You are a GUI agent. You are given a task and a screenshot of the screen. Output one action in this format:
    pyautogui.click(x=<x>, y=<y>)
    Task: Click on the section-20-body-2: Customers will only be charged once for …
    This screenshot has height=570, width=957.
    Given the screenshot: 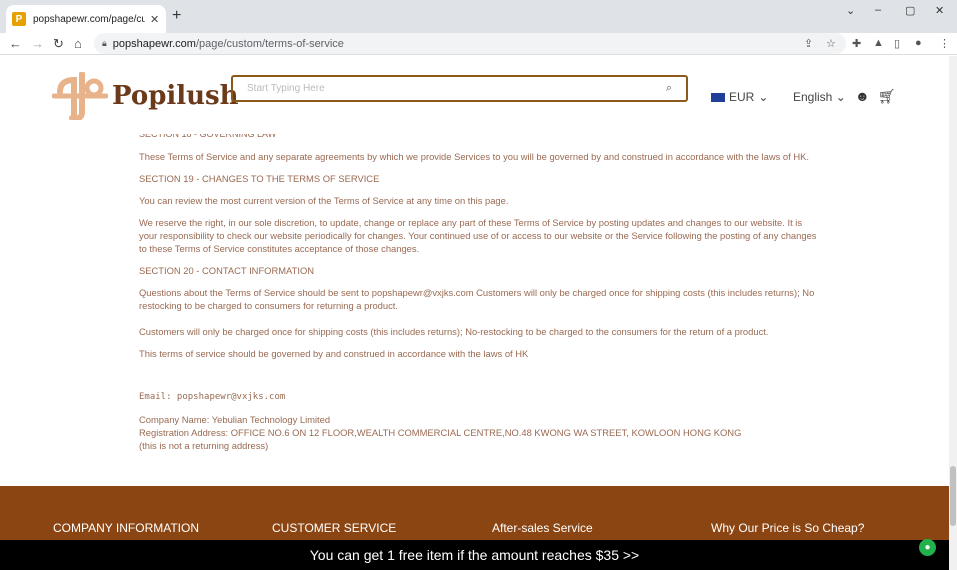 What is the action you would take?
    pyautogui.click(x=454, y=331)
    